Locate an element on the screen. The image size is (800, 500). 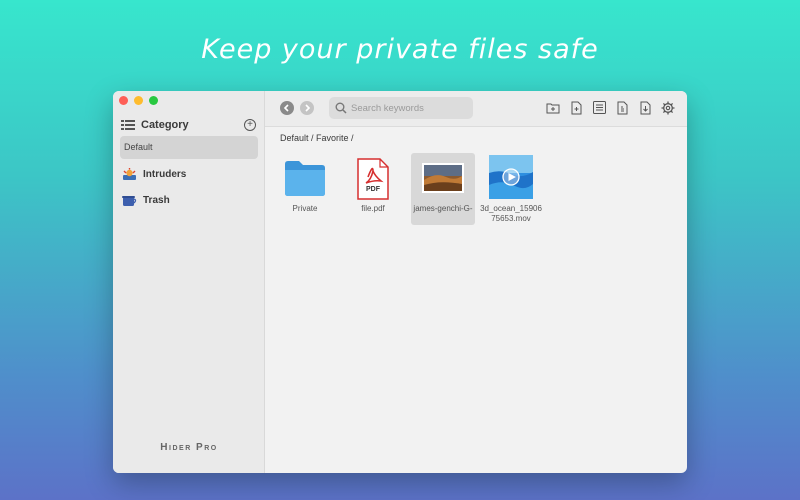
list-view-icon is located at coordinates (599, 107).